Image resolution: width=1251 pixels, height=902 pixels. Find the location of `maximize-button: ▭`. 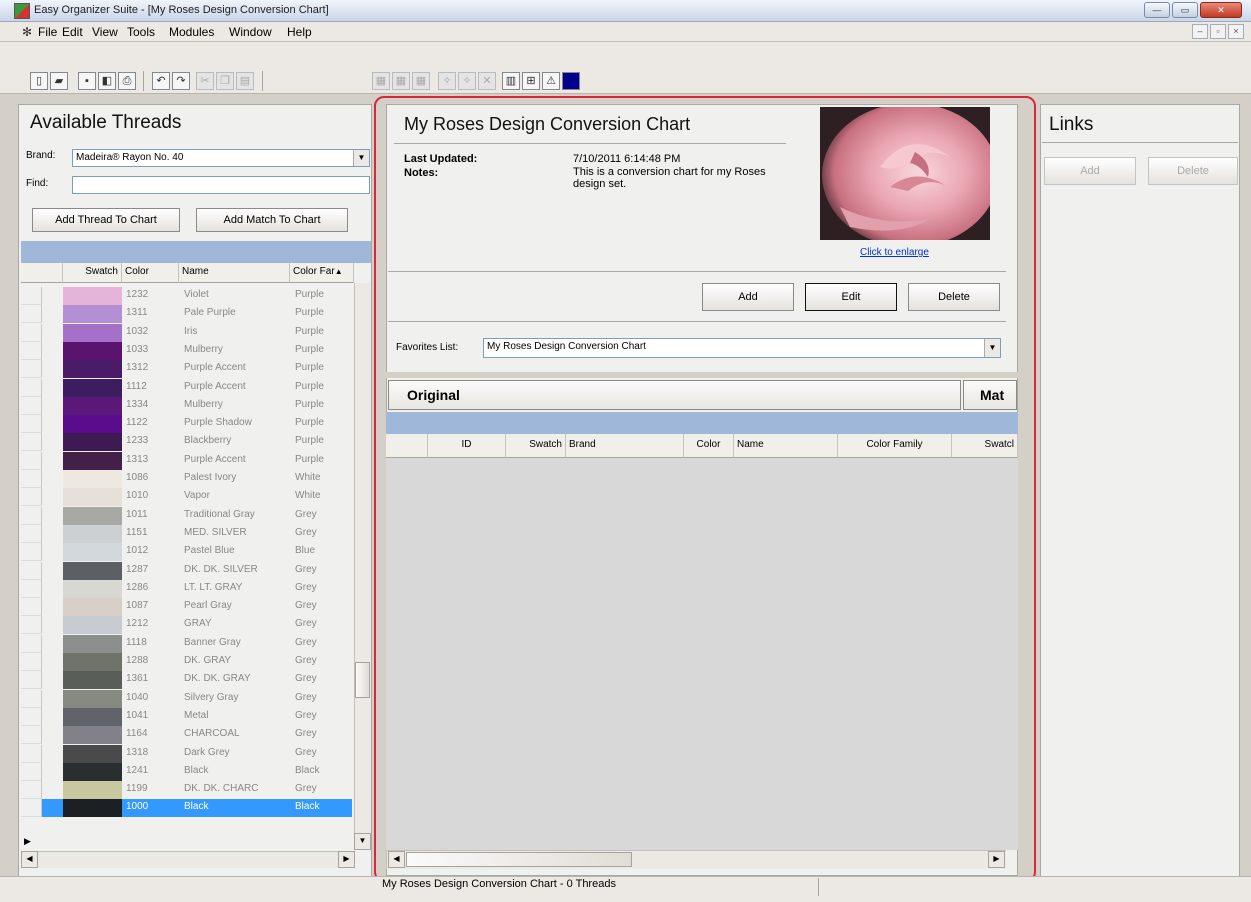

maximize-button: ▭ is located at coordinates (1185, 10).